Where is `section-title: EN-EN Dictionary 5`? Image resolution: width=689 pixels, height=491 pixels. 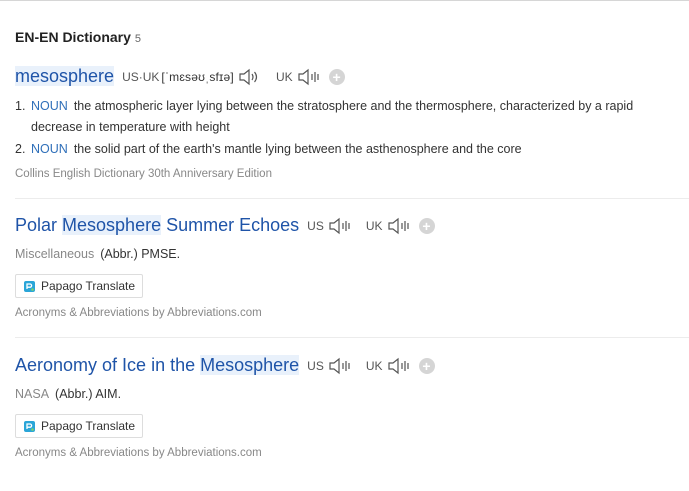 section-title: EN-EN Dictionary 5 is located at coordinates (78, 37).